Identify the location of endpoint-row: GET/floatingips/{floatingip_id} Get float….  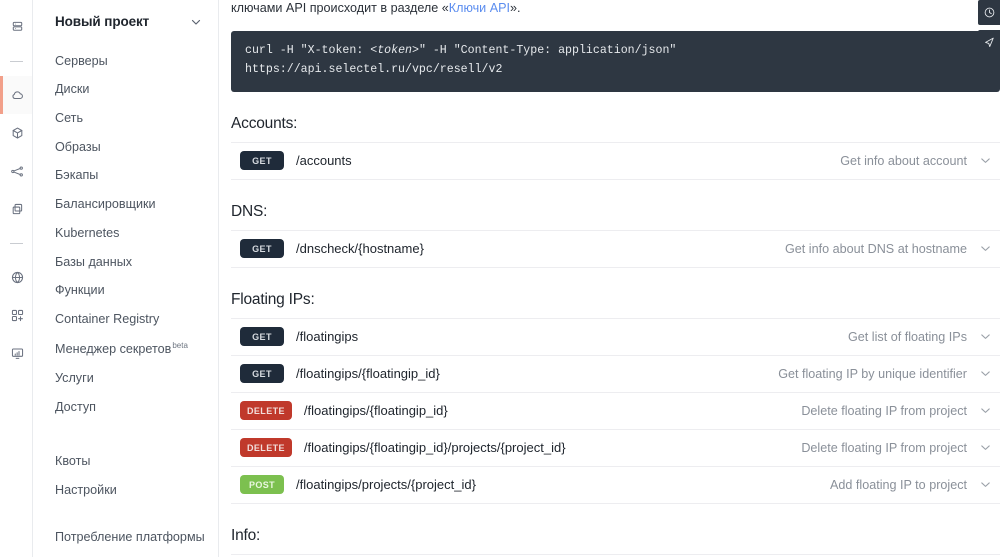
(615, 374).